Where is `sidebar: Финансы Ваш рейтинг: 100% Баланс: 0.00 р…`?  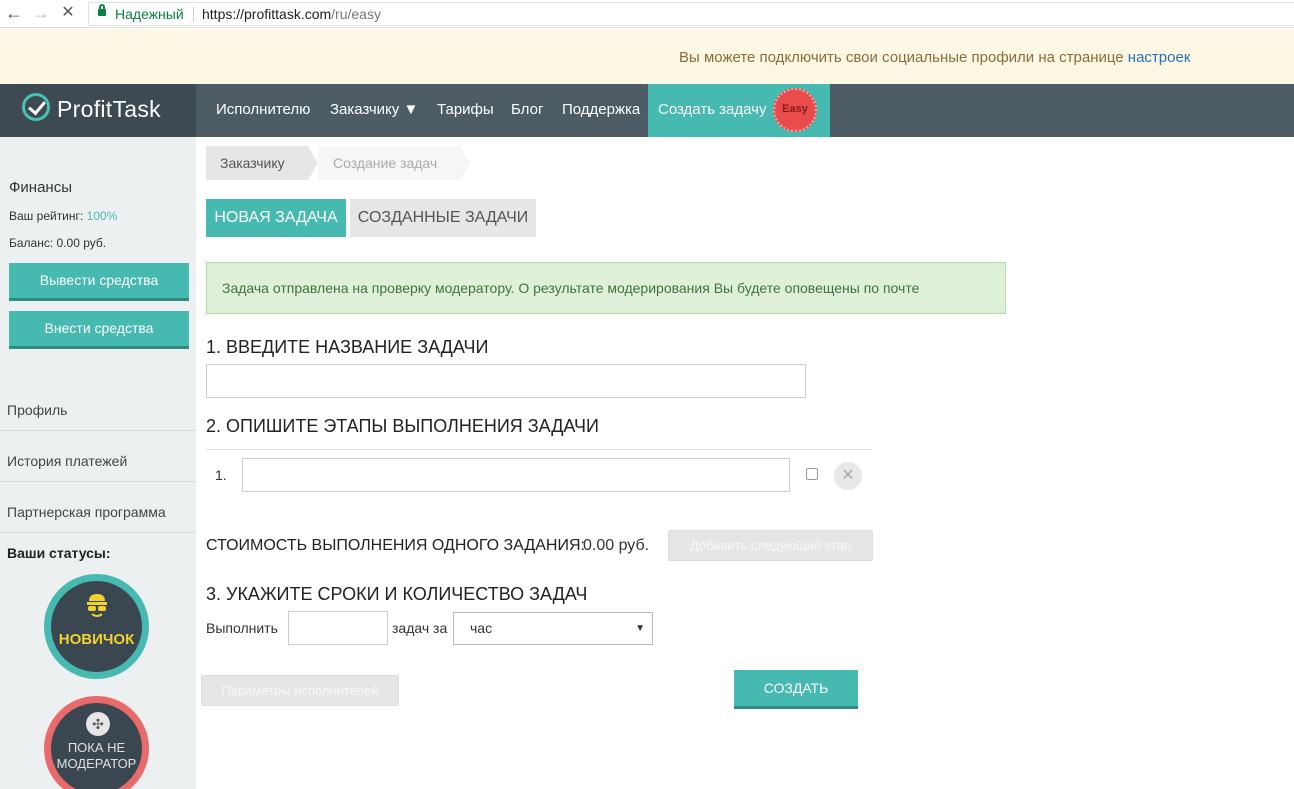
sidebar: Финансы Ваш рейтинг: 100% Баланс: 0.00 р… is located at coordinates (98, 463).